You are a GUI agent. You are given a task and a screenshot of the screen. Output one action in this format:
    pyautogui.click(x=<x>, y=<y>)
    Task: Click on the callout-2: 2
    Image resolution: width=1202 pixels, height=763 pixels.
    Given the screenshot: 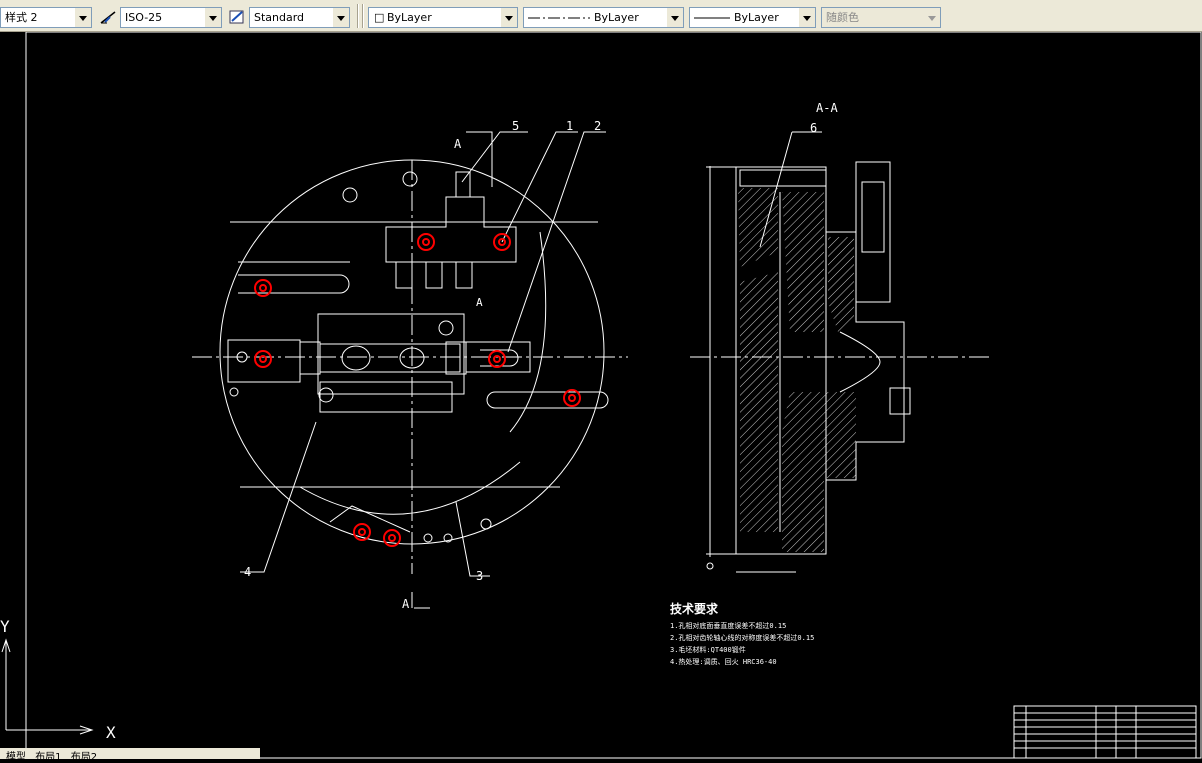 What is the action you would take?
    pyautogui.click(x=597, y=126)
    